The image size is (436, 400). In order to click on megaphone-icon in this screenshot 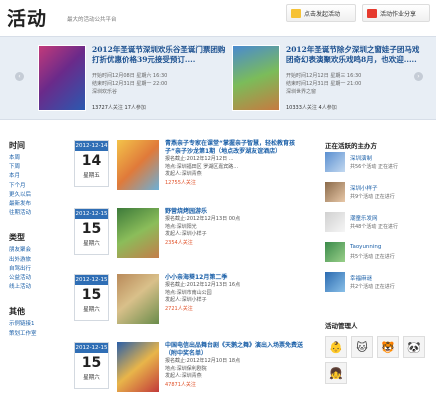, I will do `click(296, 13)`.